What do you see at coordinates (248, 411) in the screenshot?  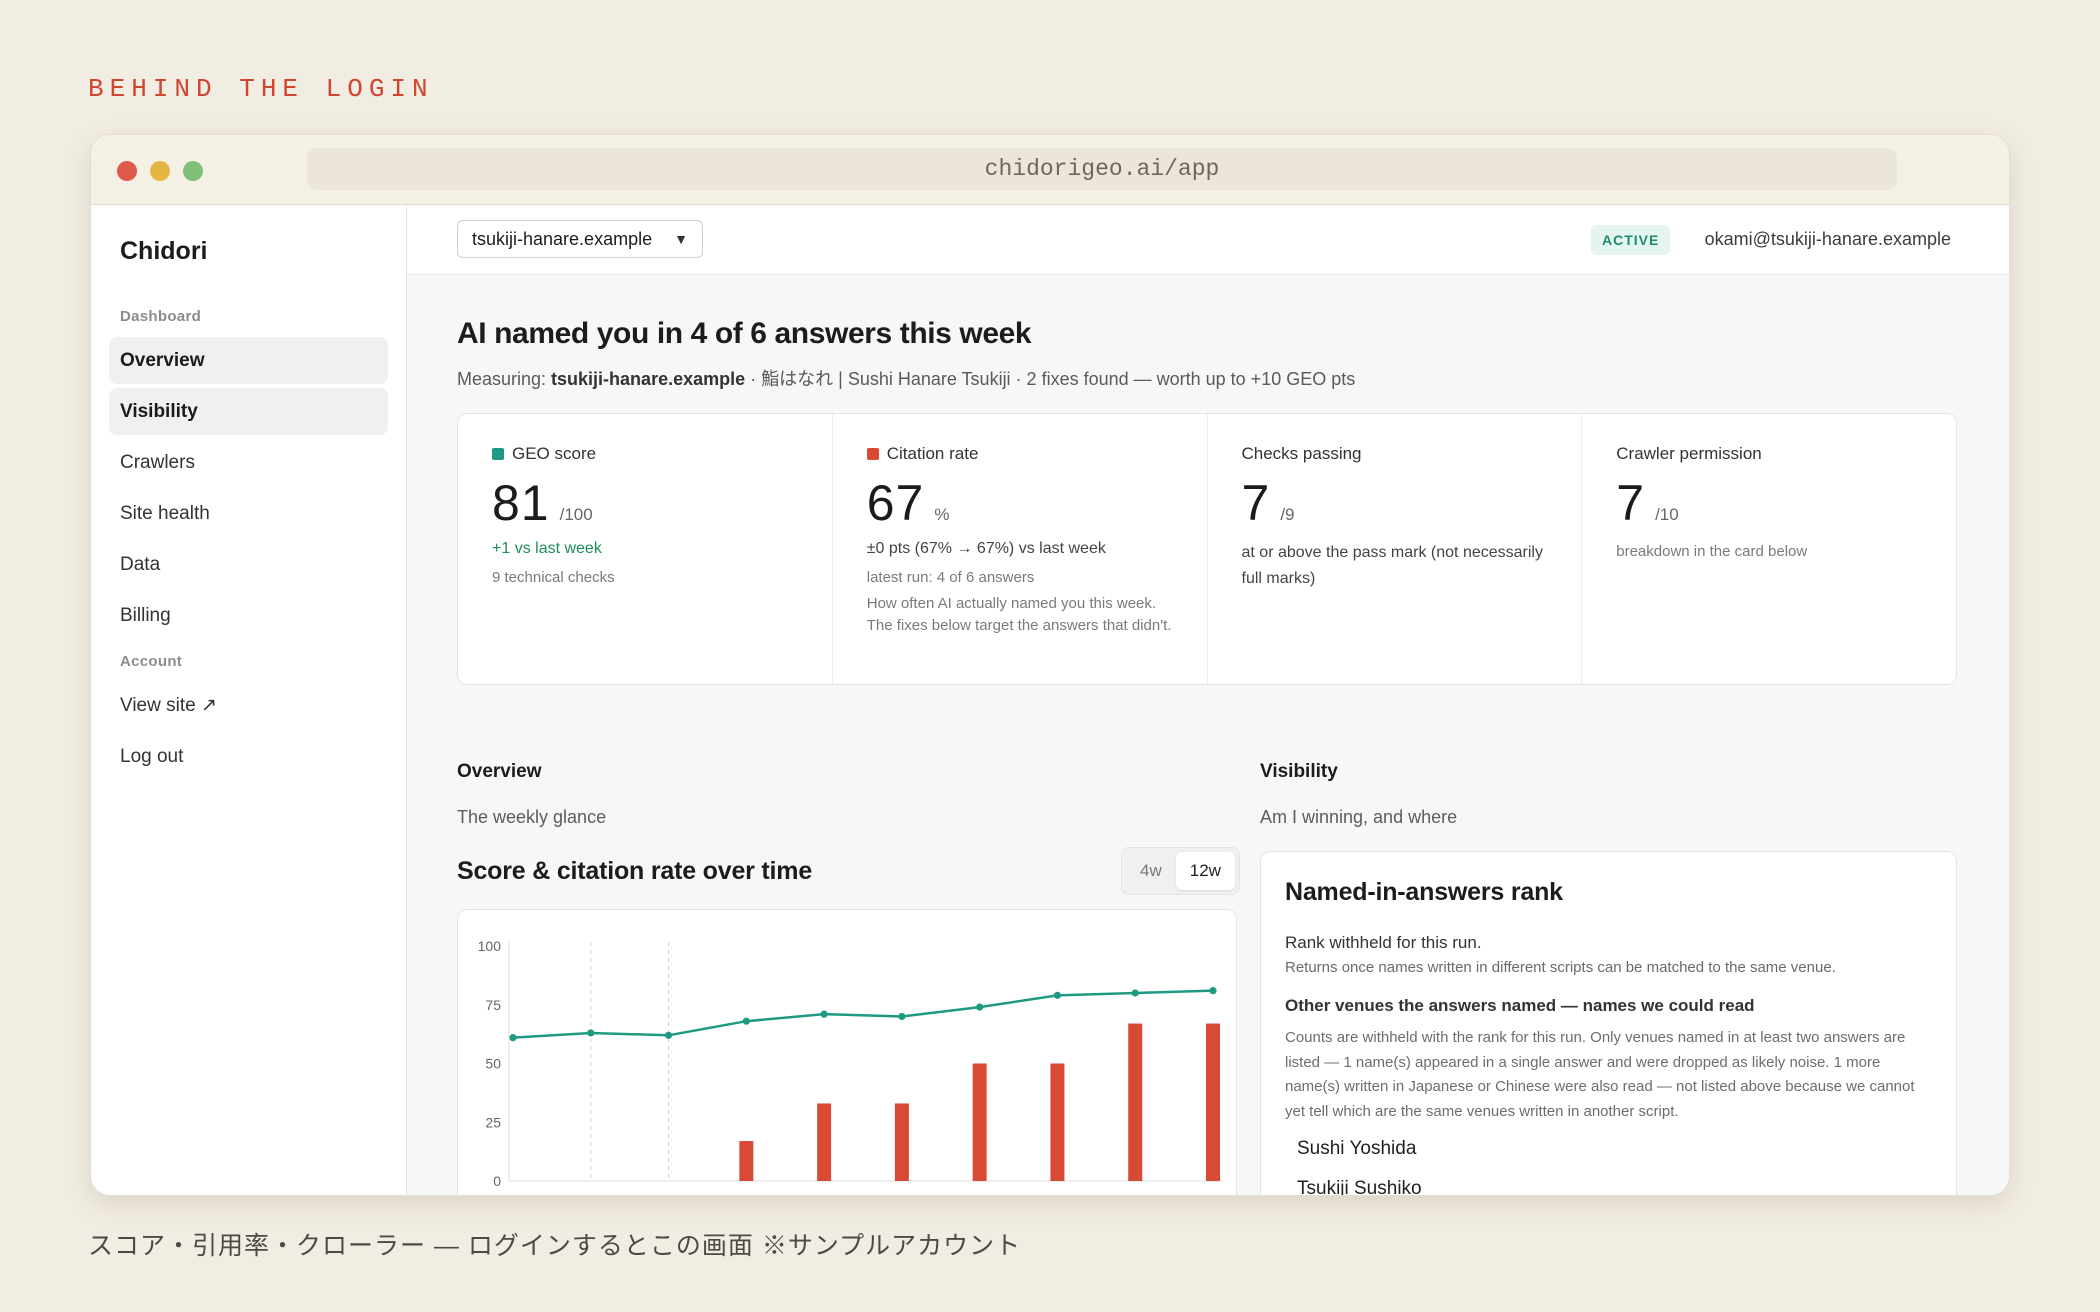 I see `sidebar-item-visibility: Visibility` at bounding box center [248, 411].